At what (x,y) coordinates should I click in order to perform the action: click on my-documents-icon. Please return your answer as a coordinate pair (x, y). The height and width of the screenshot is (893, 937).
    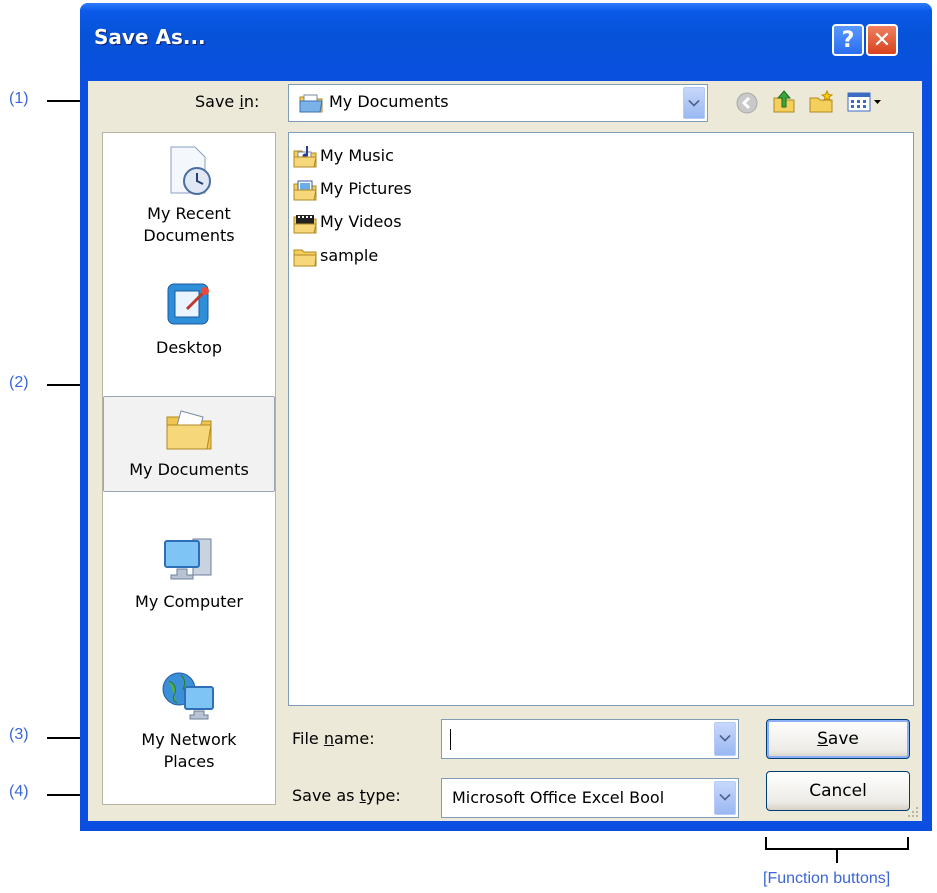
    Looking at the image, I should click on (189, 430).